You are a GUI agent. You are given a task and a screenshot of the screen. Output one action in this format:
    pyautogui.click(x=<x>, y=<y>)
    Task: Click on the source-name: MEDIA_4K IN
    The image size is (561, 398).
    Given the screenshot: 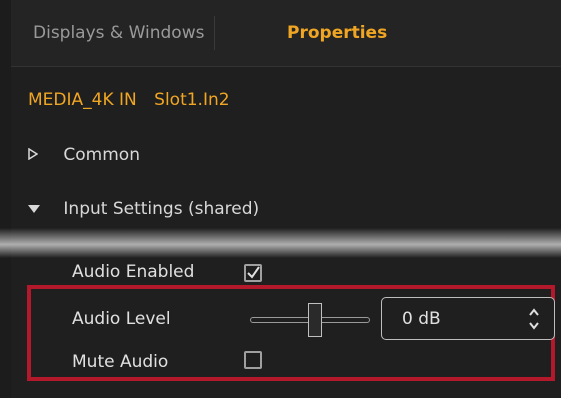 What is the action you would take?
    pyautogui.click(x=82, y=100)
    